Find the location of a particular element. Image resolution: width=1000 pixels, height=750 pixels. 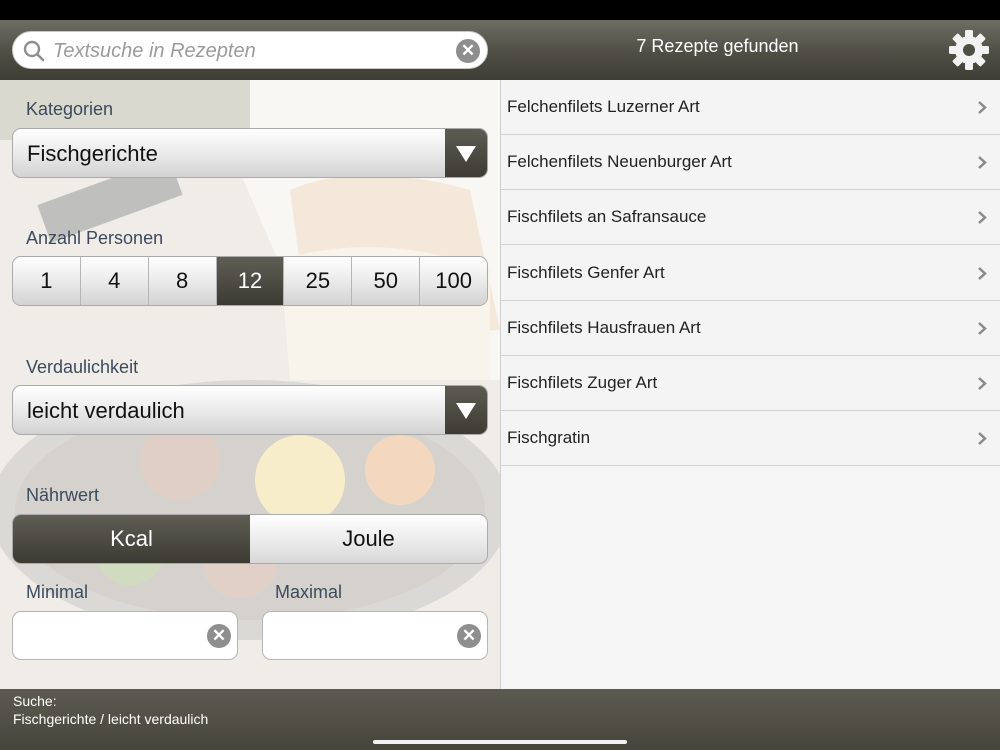

recipe-title: Fischgratin is located at coordinates (549, 437).